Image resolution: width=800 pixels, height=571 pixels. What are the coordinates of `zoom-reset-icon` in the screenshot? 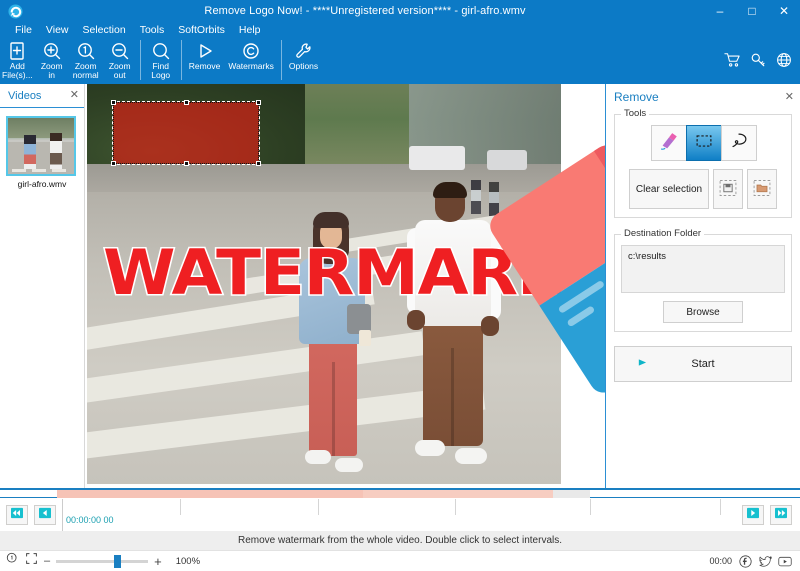 It's located at (12, 561).